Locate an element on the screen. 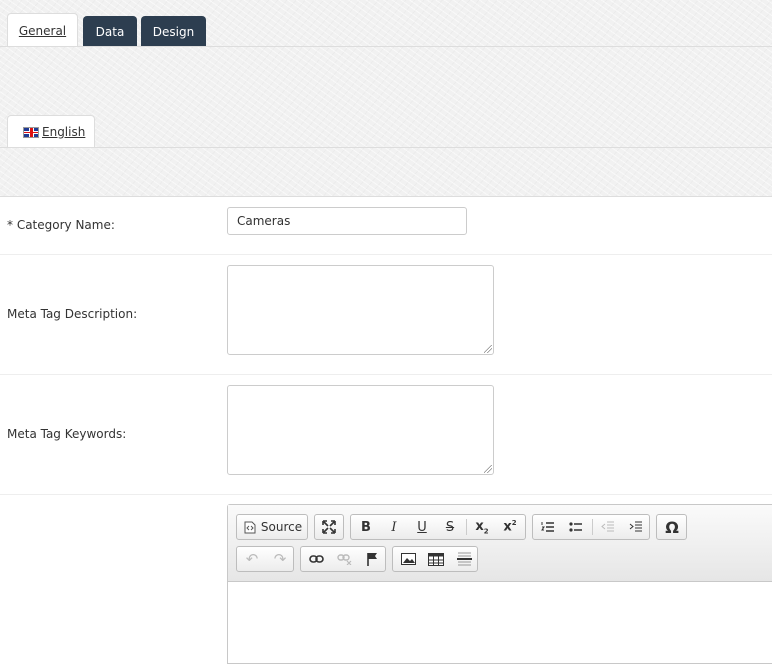 This screenshot has width=772, height=664. link-icon is located at coordinates (316, 559).